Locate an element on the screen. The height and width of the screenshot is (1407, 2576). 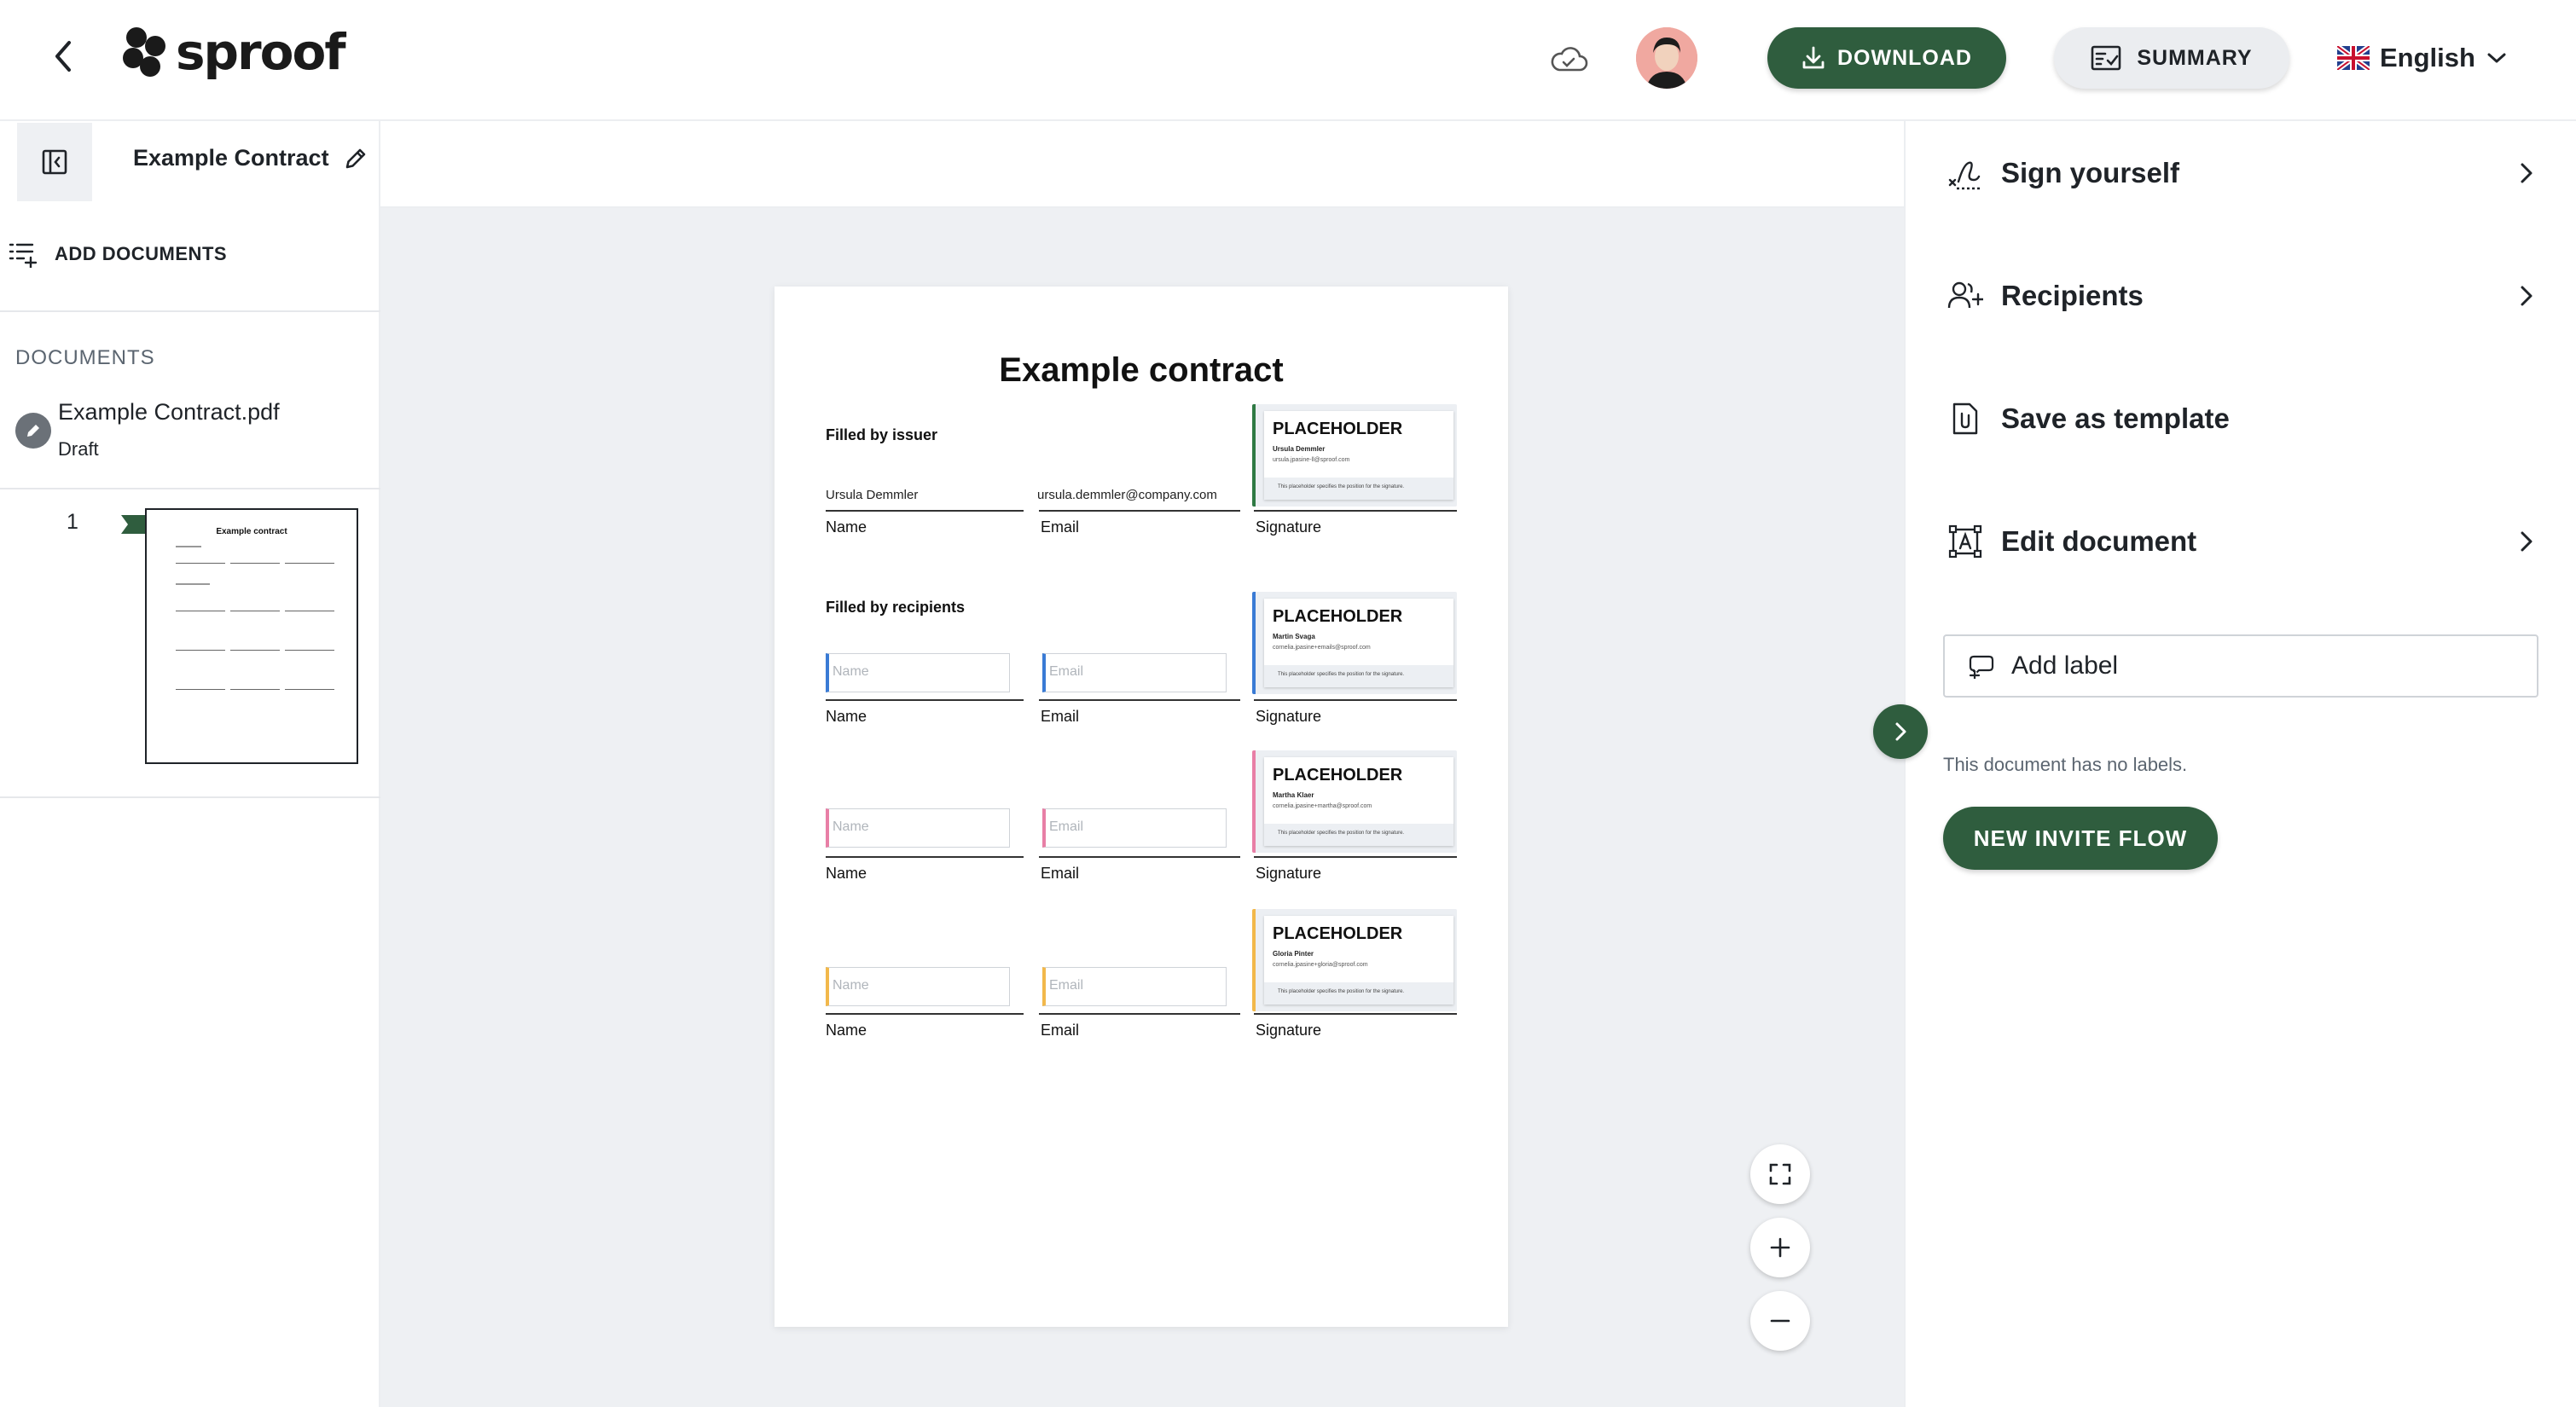
user-avatar is located at coordinates (1666, 58).